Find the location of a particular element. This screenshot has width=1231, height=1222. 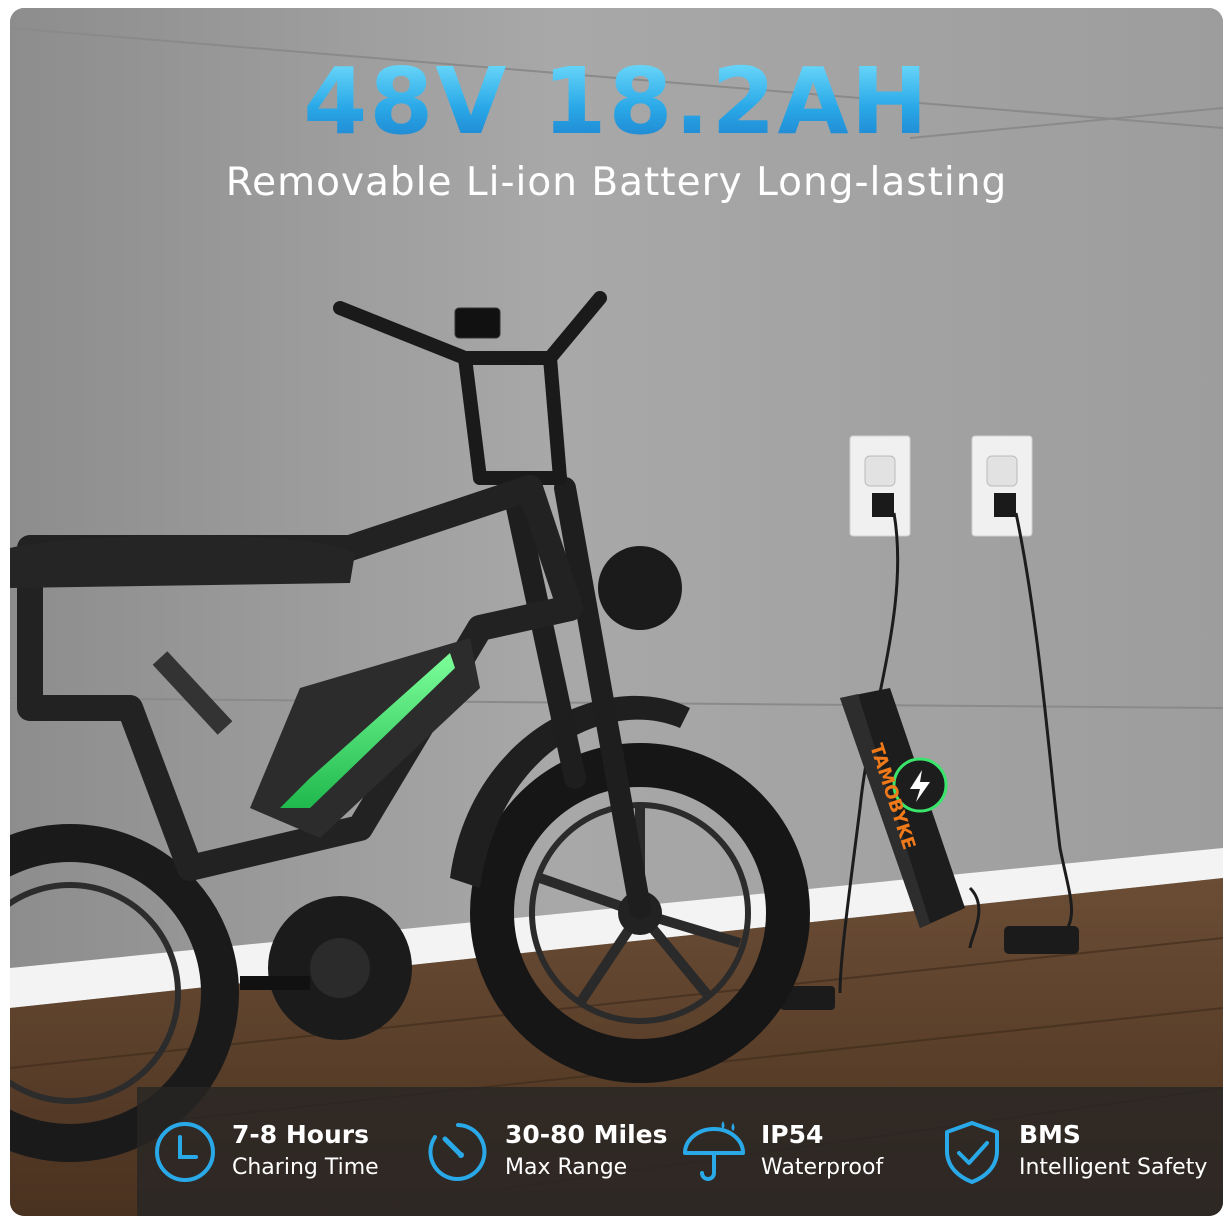

umbrella-icon is located at coordinates (714, 1150).